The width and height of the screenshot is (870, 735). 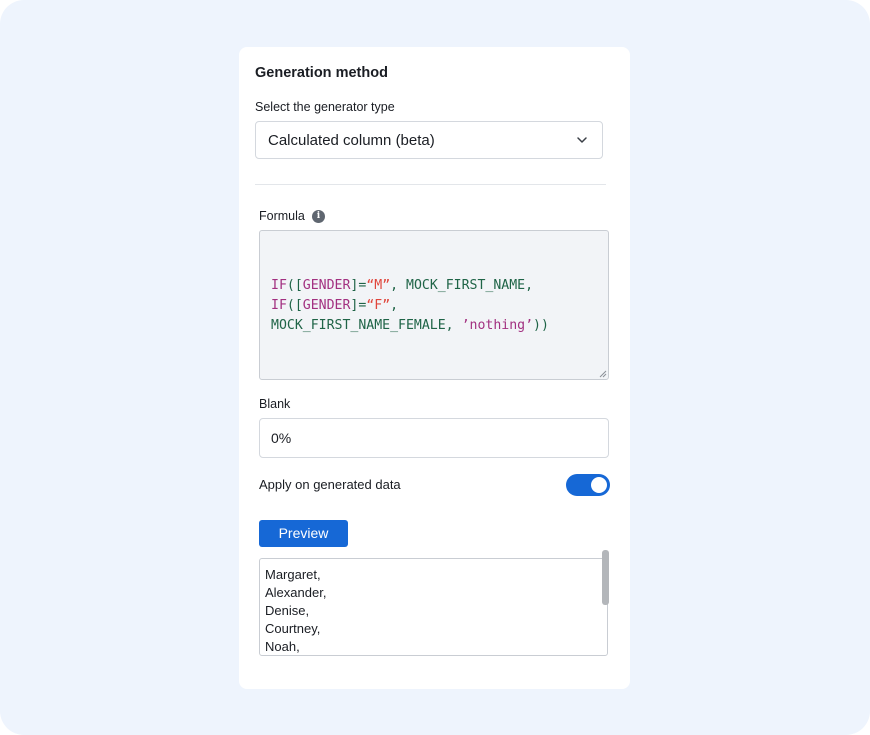 I want to click on info-icon: i, so click(x=318, y=216).